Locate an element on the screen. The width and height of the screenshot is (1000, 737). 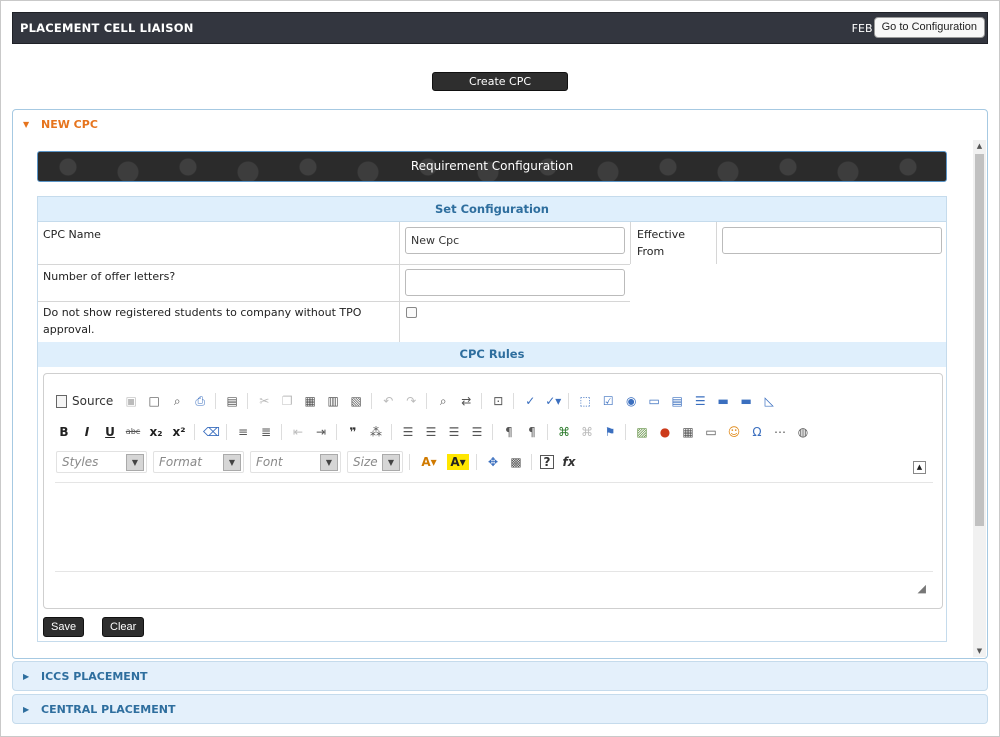
templates-icon: ▤ is located at coordinates (232, 401).